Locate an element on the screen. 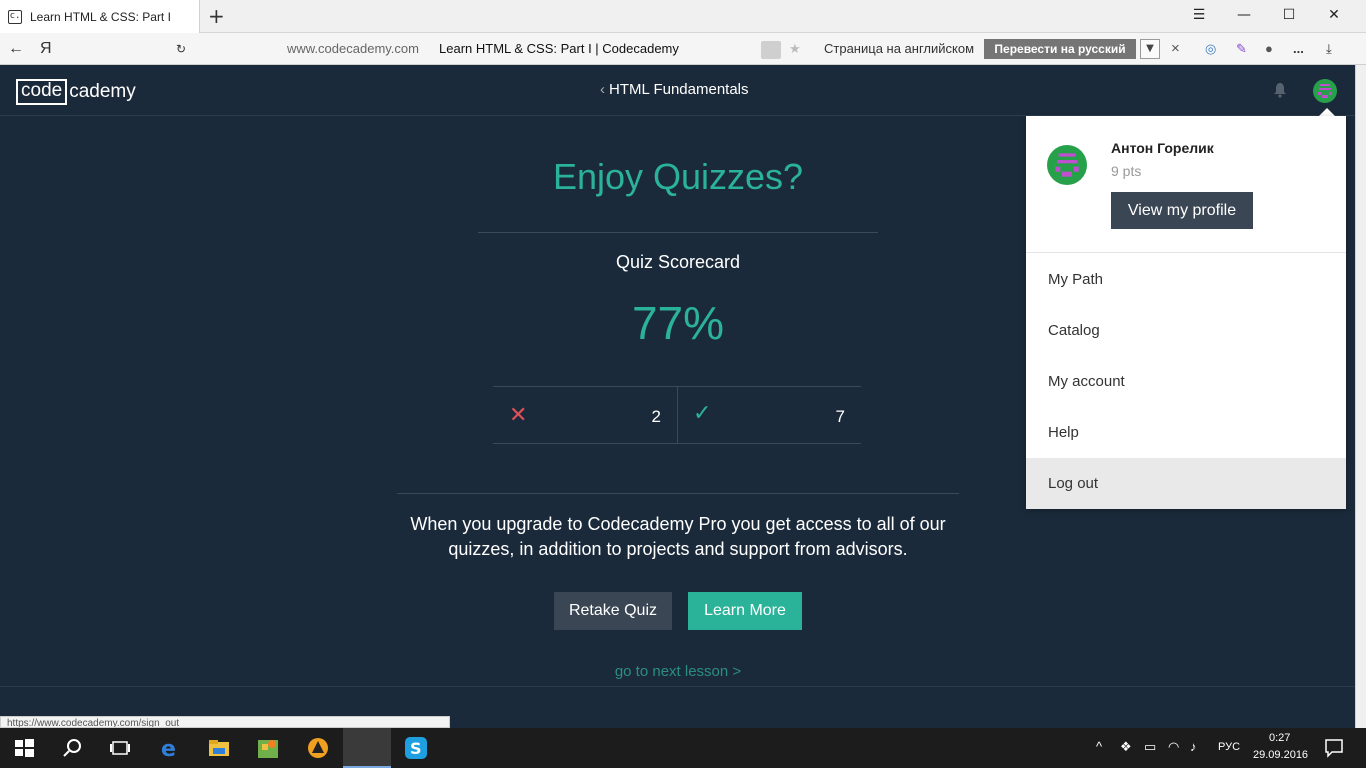  clock-date: 29.09.2016 is located at coordinates (1280, 755).